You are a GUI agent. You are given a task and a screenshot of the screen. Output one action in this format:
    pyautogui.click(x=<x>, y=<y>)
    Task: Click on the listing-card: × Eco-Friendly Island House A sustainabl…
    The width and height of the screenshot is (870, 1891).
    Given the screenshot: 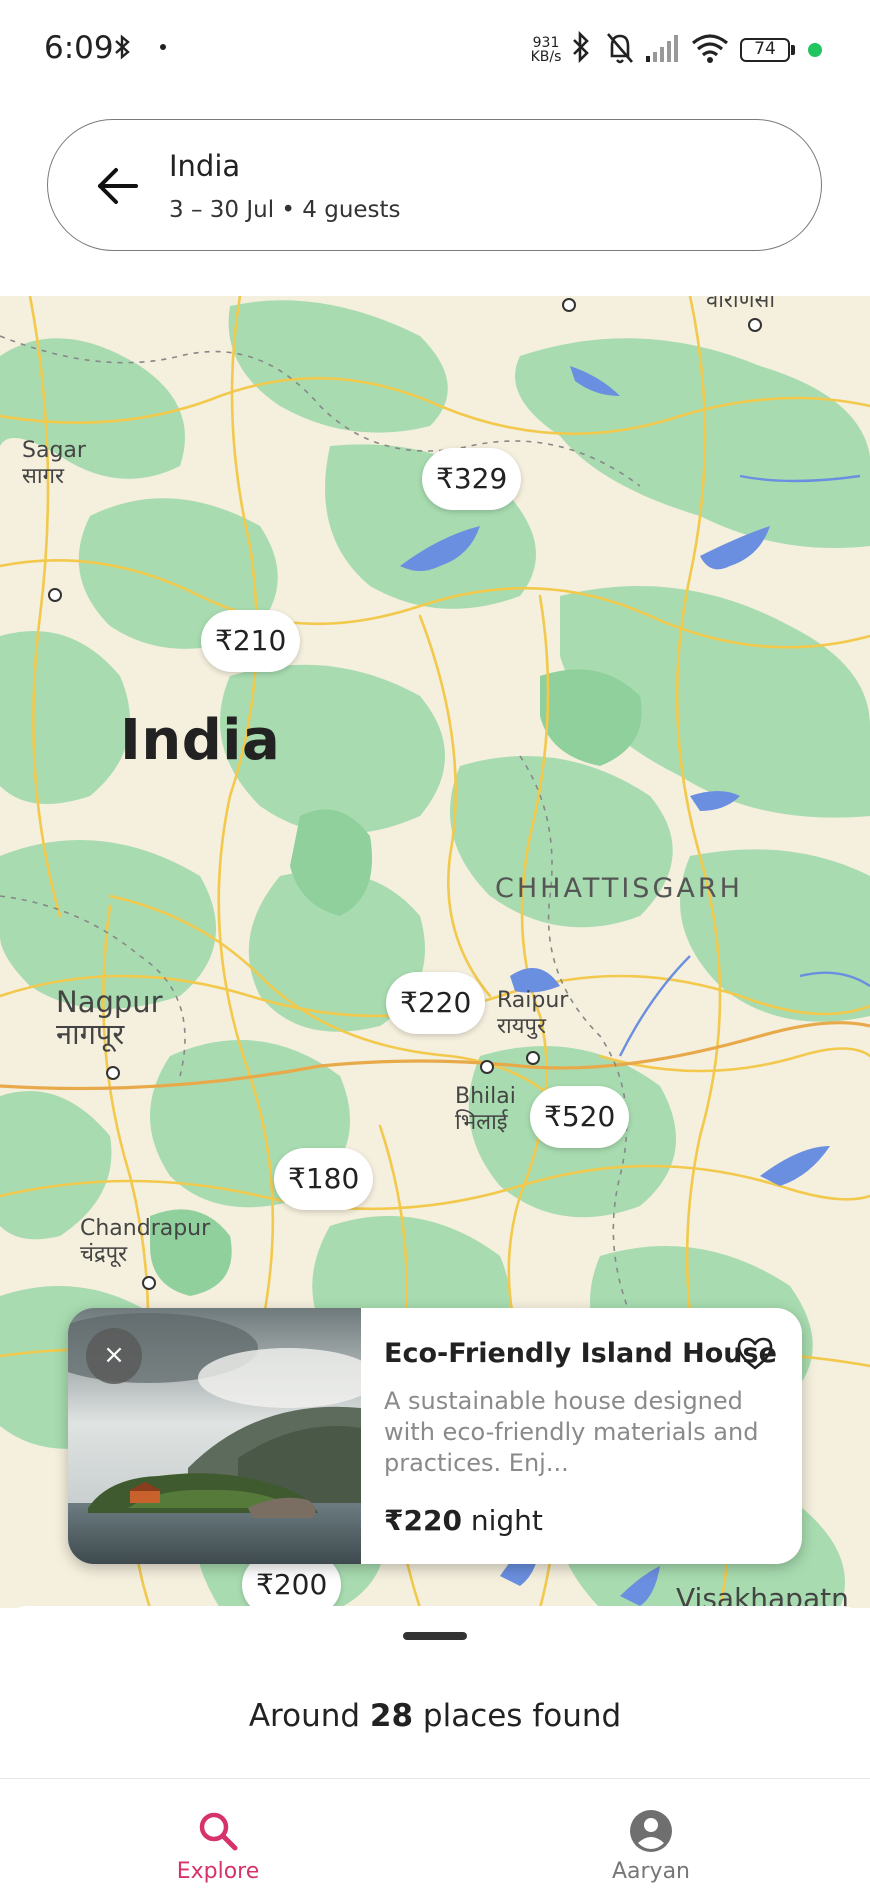 What is the action you would take?
    pyautogui.click(x=435, y=1436)
    